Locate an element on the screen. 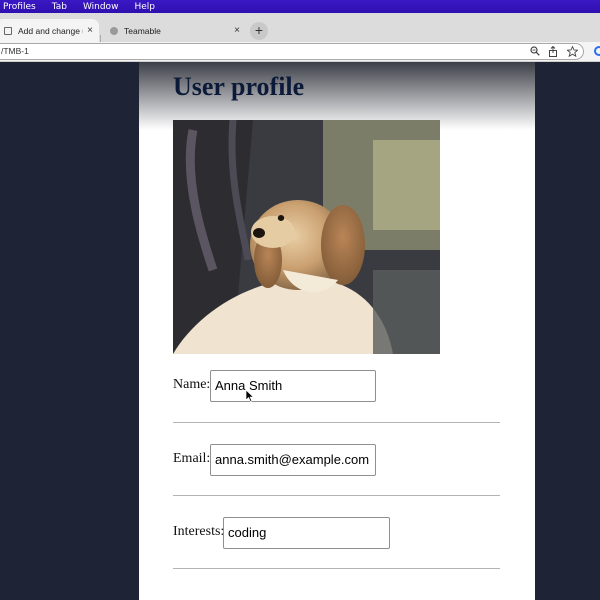  email-input: anna.smith@example.com is located at coordinates (293, 460).